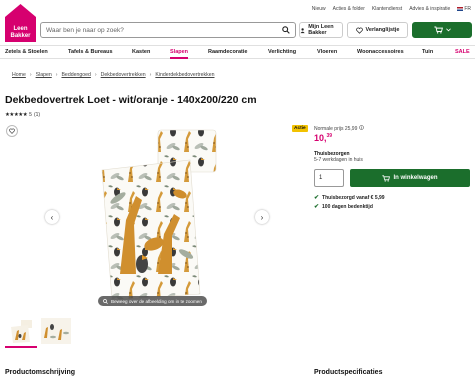 This screenshot has width=475, height=380. What do you see at coordinates (123, 75) in the screenshot?
I see `breadcrumb-dekbedovertrekken: Dekbedovertrekken` at bounding box center [123, 75].